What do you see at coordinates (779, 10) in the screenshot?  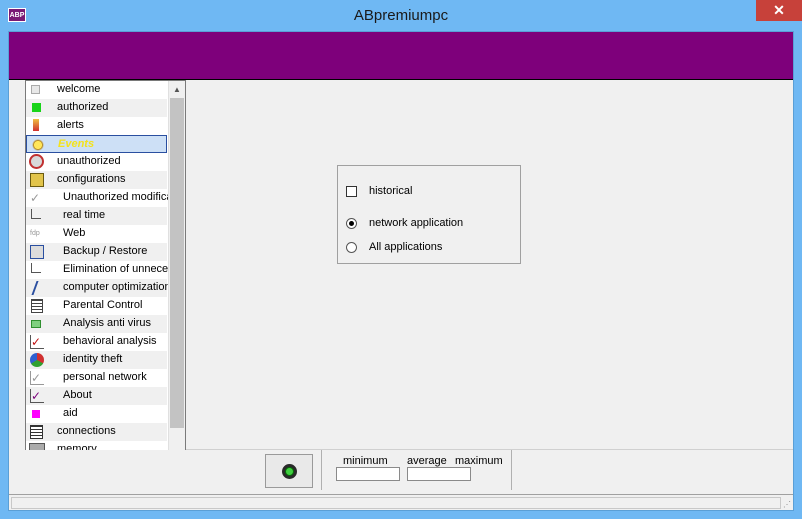 I see `close-button: ✕` at bounding box center [779, 10].